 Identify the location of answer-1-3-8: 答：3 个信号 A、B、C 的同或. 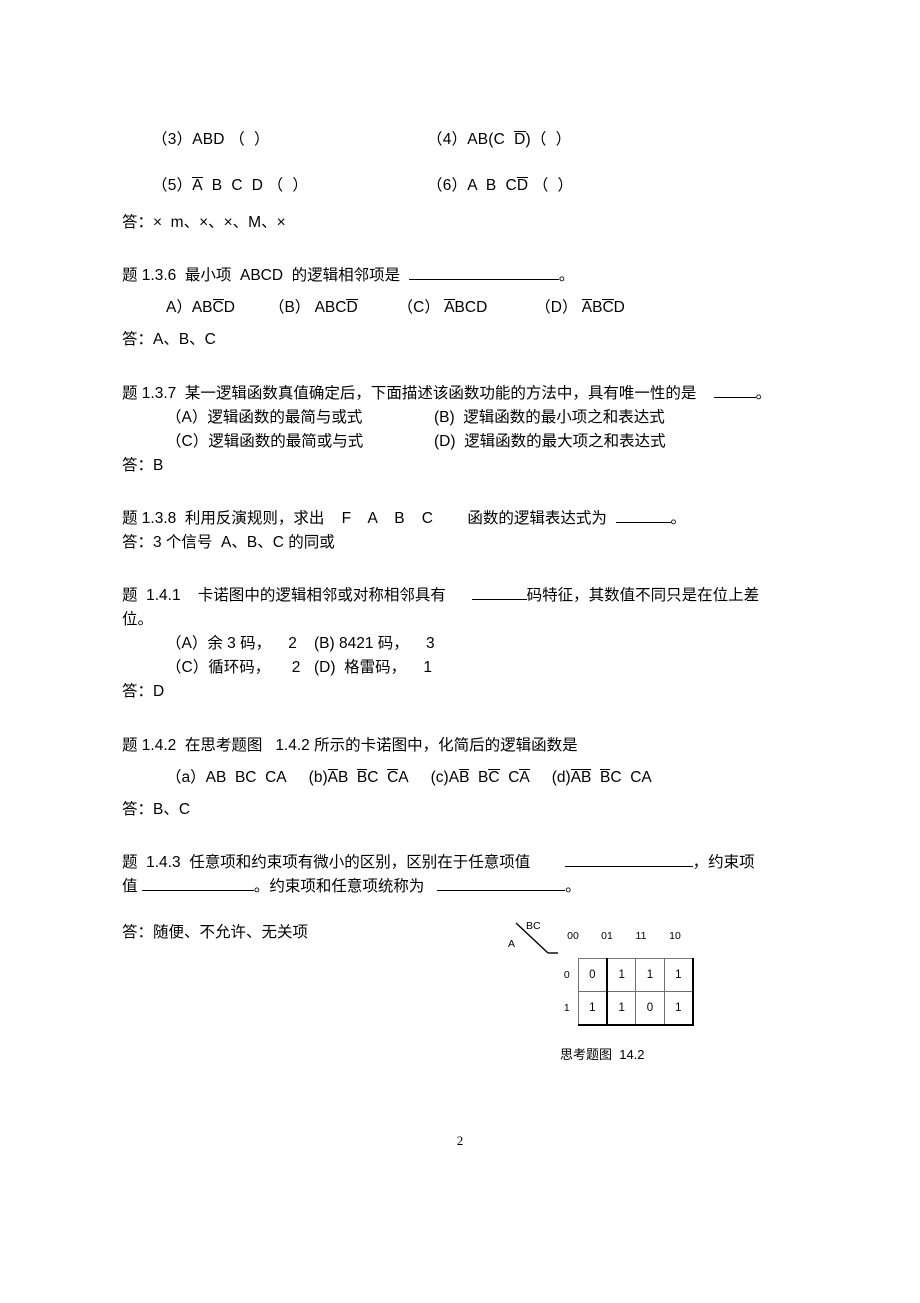
(228, 542).